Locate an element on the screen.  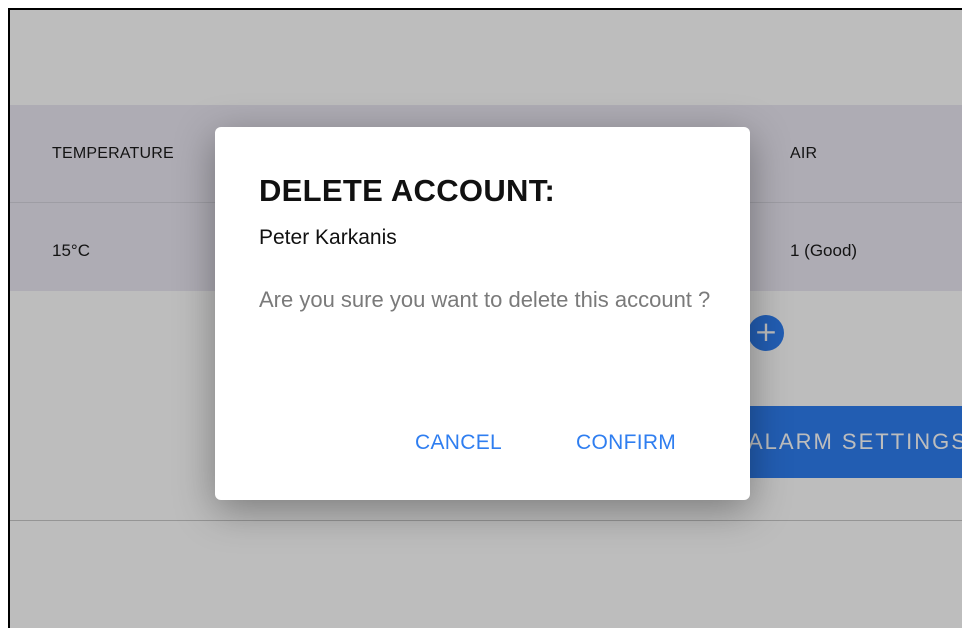
dialog-account-name: Peter Karkanis is located at coordinates (328, 237).